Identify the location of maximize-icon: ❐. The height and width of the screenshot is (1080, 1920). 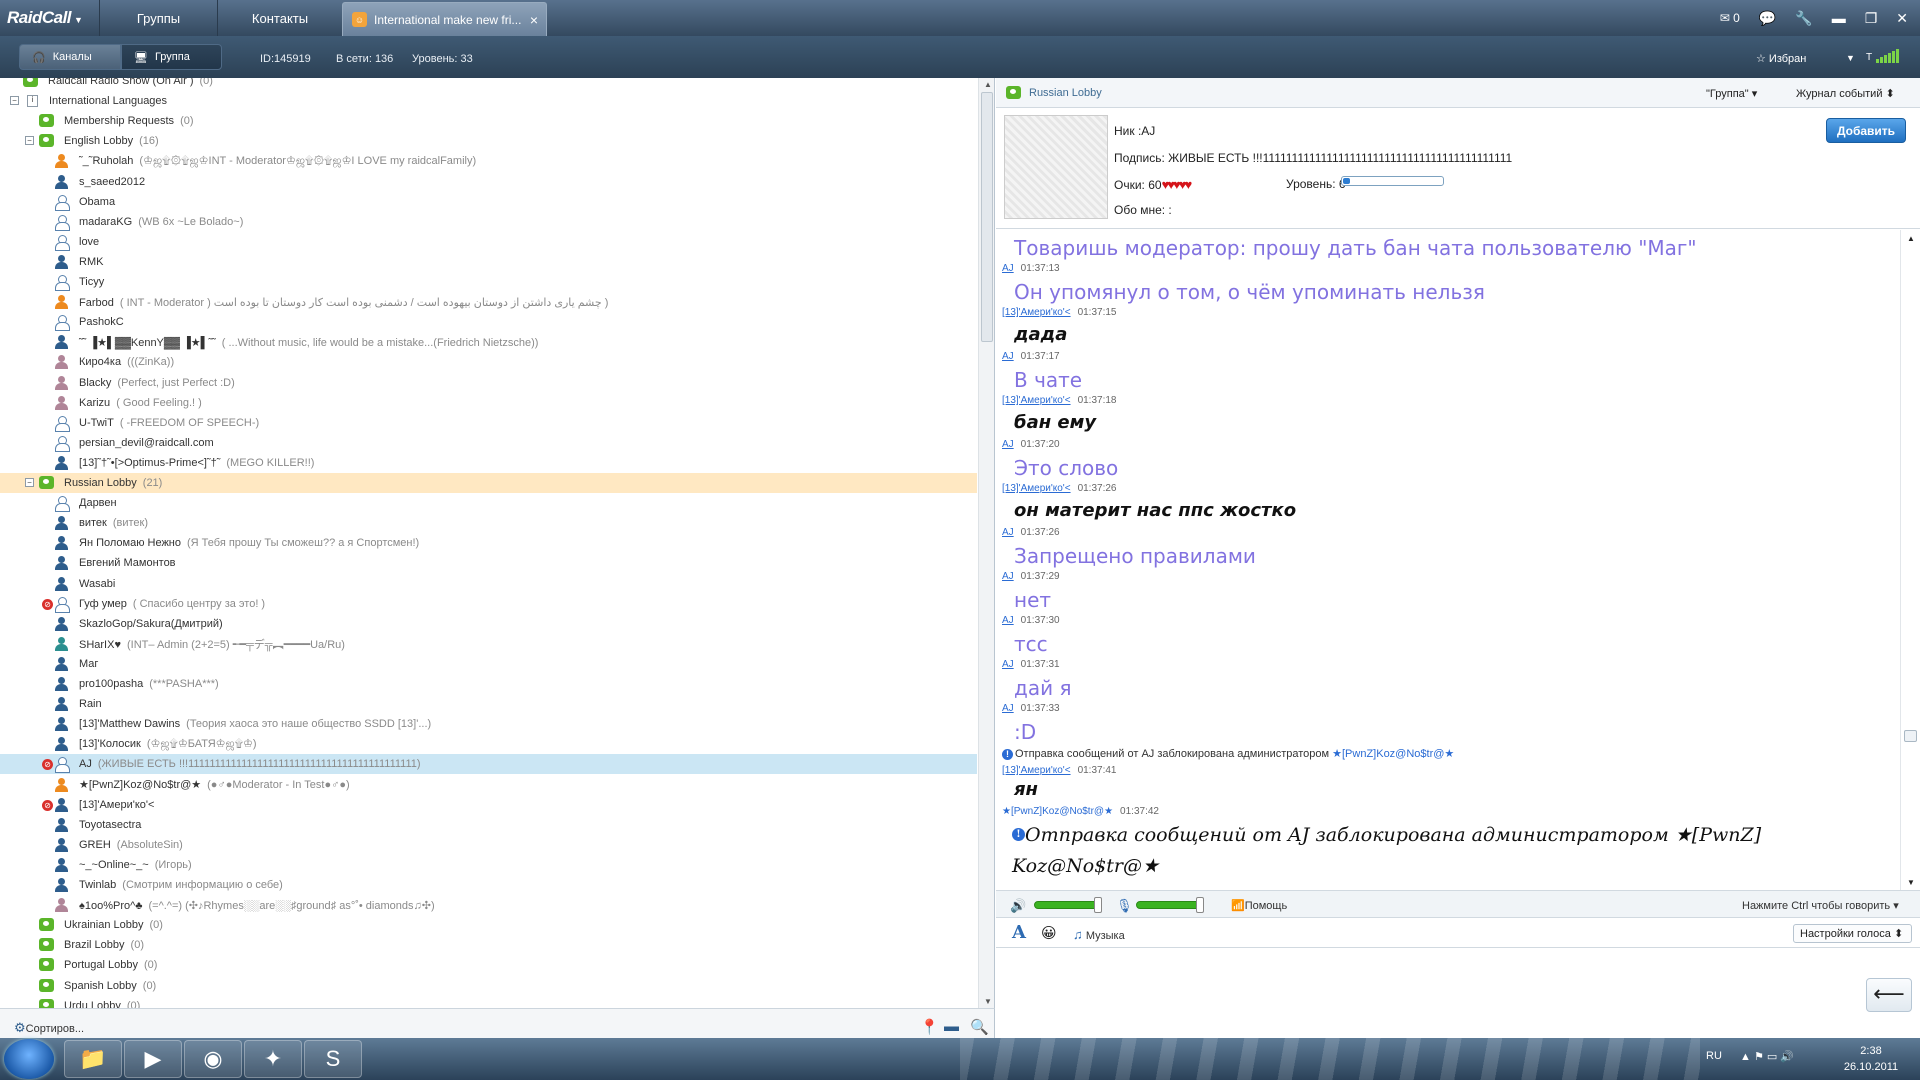
(1871, 18).